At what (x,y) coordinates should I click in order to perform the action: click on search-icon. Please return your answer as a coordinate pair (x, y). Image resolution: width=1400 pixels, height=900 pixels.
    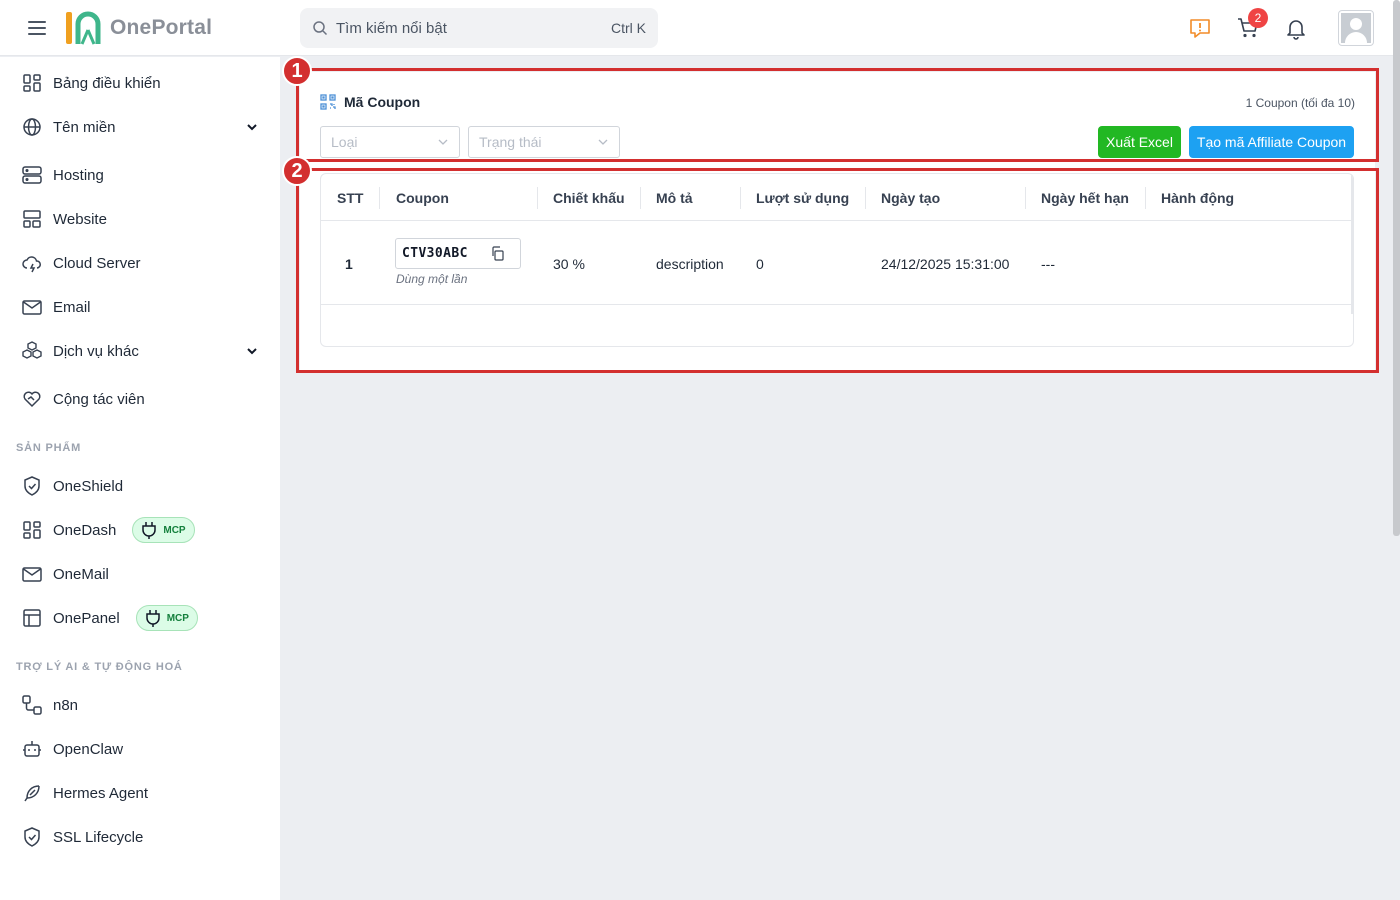
    Looking at the image, I should click on (320, 28).